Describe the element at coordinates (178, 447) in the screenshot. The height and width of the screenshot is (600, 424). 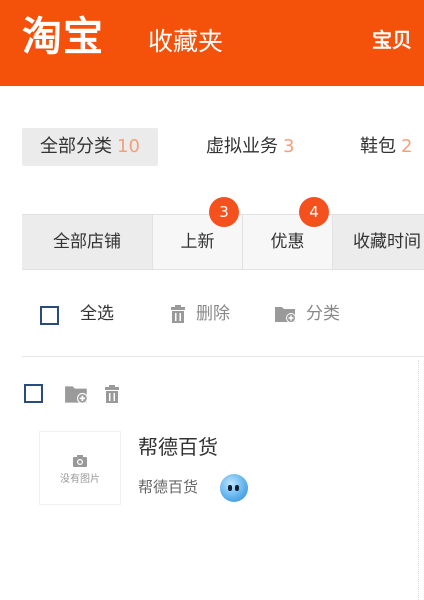
I see `store-name-link: 帮德百货` at that location.